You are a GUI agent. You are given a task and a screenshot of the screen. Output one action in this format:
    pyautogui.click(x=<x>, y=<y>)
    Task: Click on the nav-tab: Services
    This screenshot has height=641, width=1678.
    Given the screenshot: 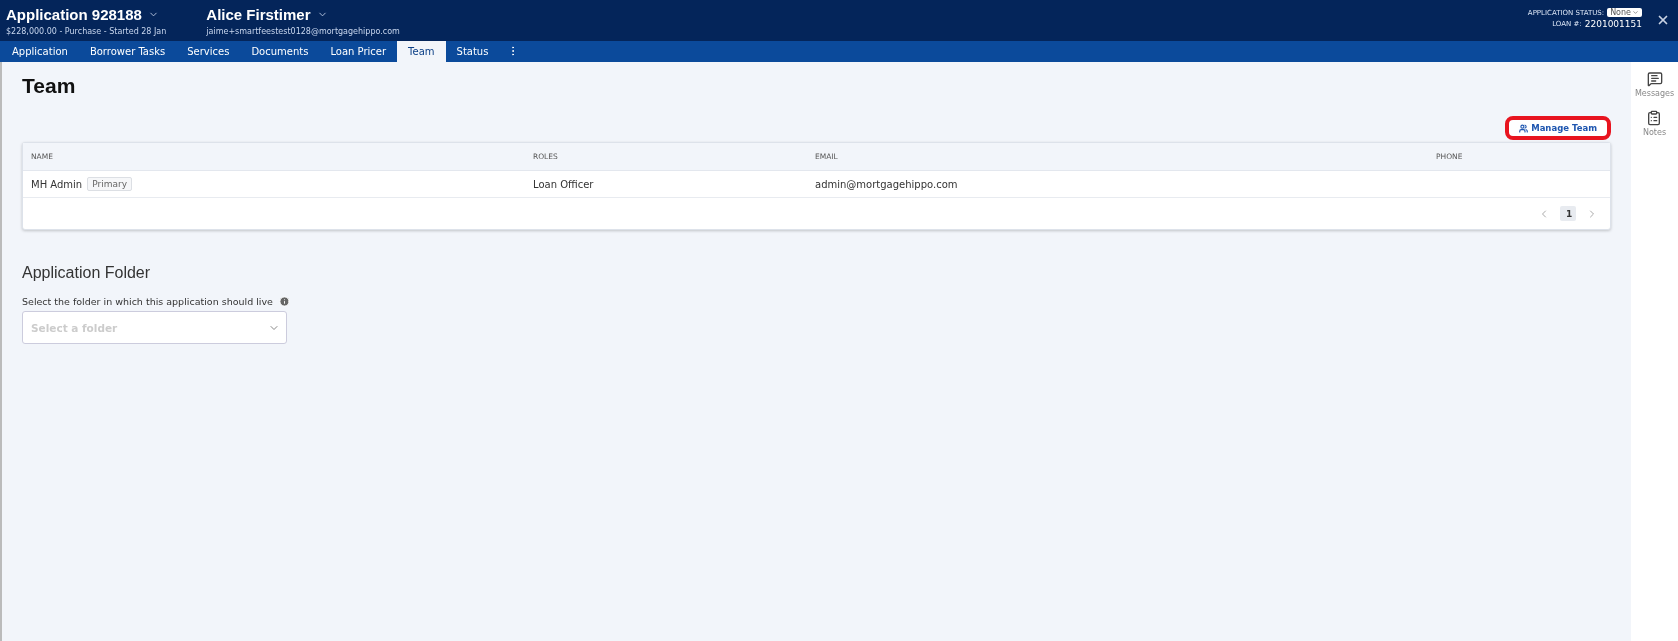 What is the action you would take?
    pyautogui.click(x=208, y=51)
    